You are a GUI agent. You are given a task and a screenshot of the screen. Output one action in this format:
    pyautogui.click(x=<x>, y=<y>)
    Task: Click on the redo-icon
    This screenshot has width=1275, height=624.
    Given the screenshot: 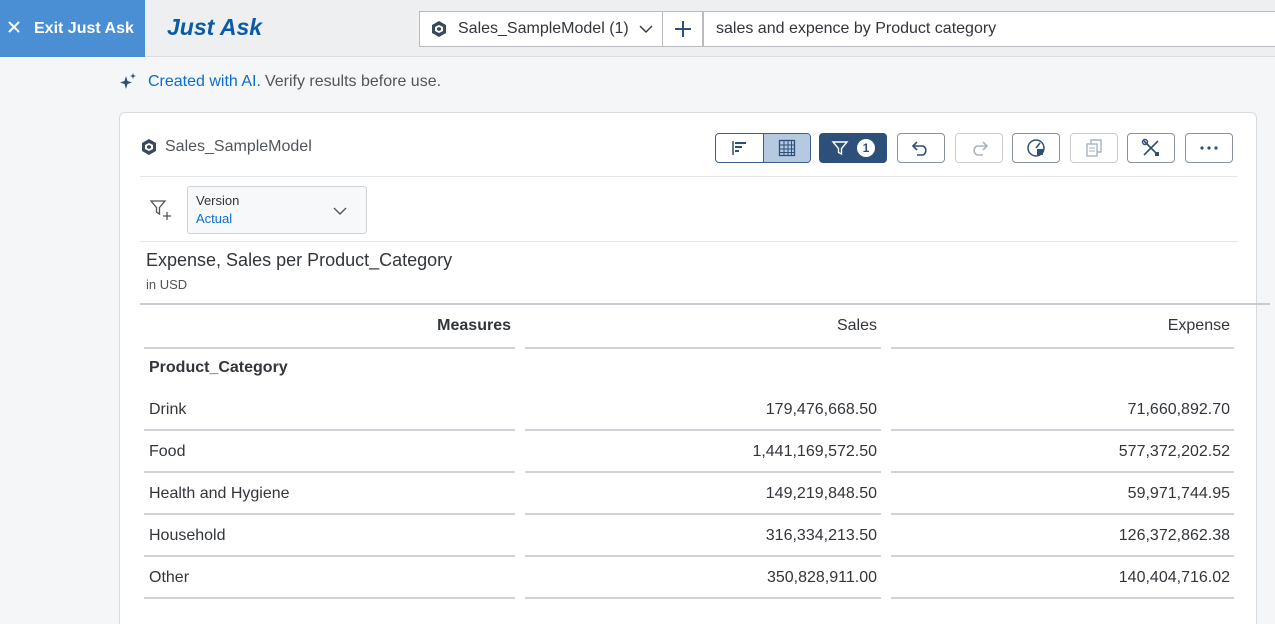 What is the action you would take?
    pyautogui.click(x=979, y=148)
    